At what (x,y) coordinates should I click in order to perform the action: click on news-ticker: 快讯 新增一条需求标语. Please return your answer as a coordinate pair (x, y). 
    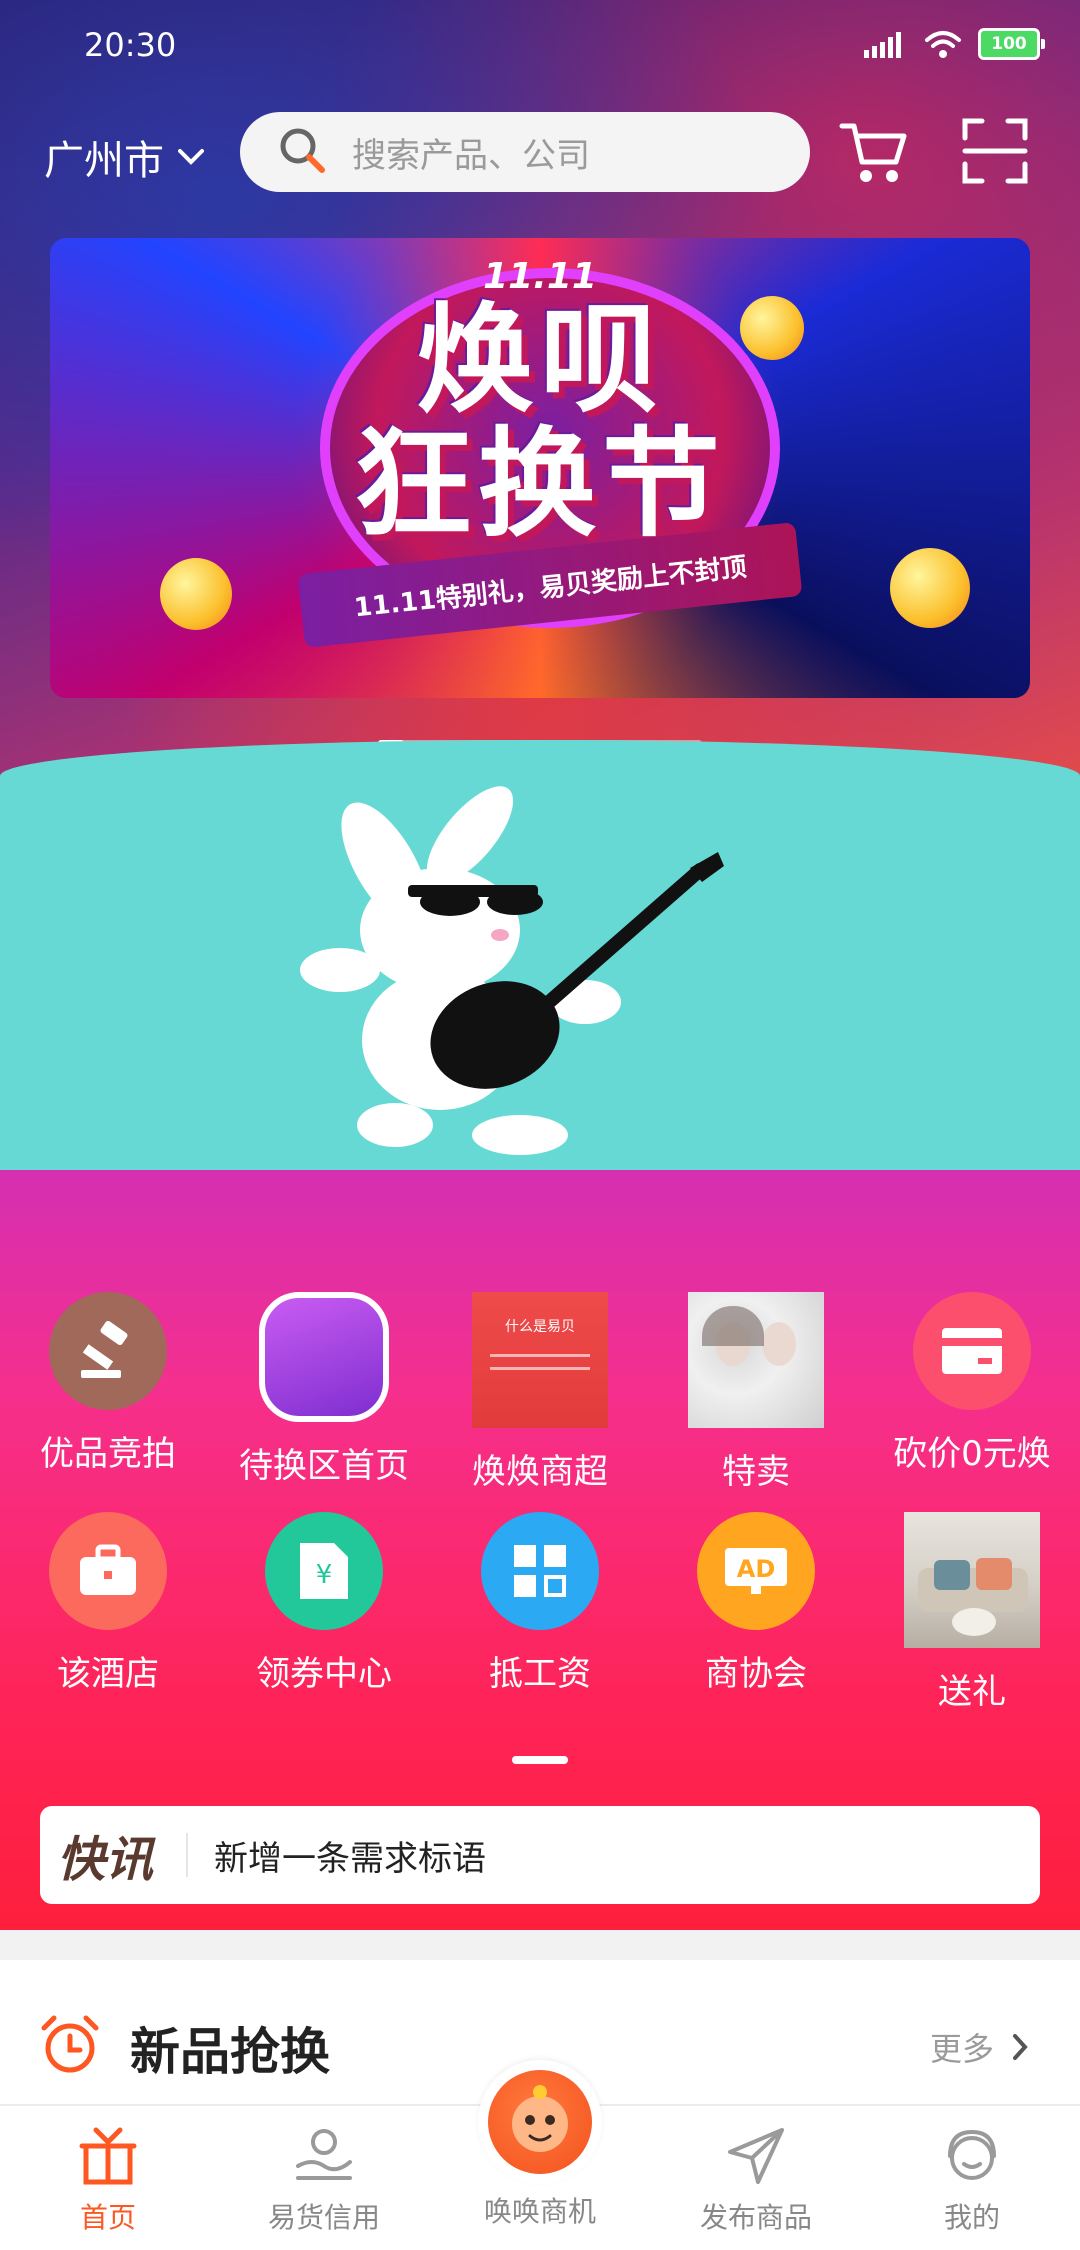
    Looking at the image, I should click on (540, 1855).